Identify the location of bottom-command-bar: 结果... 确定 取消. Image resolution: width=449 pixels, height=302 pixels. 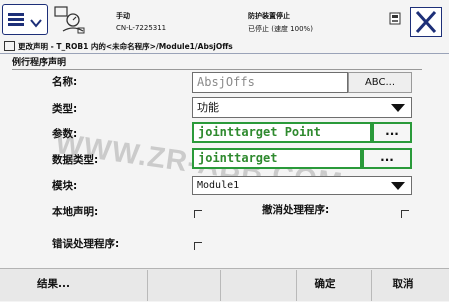
(224, 284).